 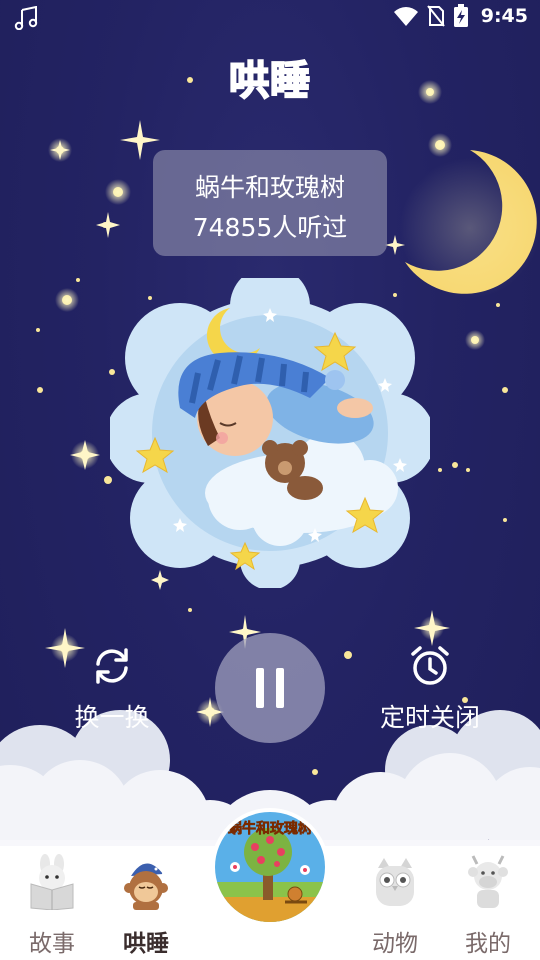 I want to click on refresh-icon, so click(x=112, y=666).